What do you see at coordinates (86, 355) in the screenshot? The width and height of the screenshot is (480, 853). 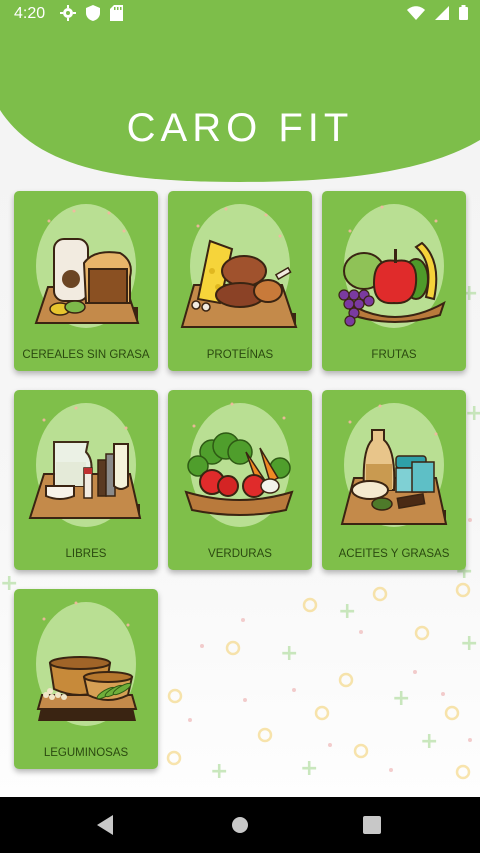 I see `category-label: CEREALES SIN GRASA` at bounding box center [86, 355].